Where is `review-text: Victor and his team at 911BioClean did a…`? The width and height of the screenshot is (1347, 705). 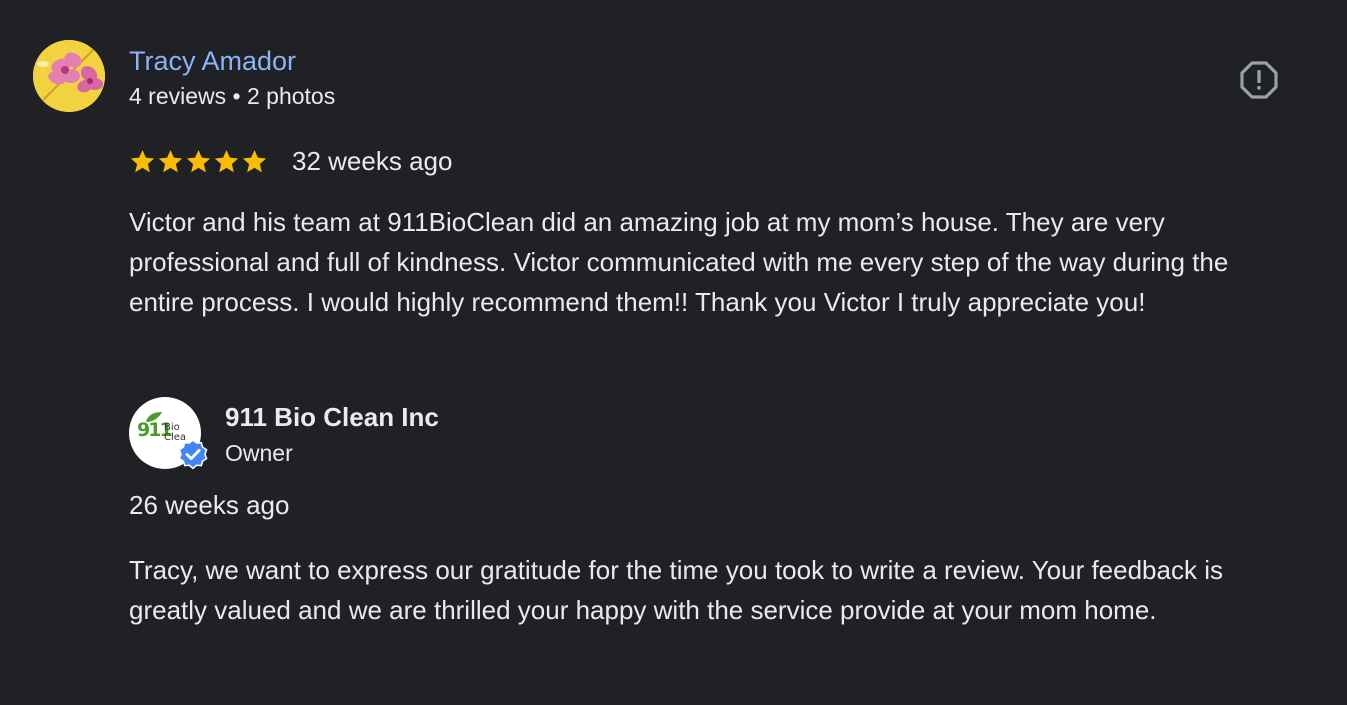
review-text: Victor and his team at 911BioClean did a… is located at coordinates (679, 262).